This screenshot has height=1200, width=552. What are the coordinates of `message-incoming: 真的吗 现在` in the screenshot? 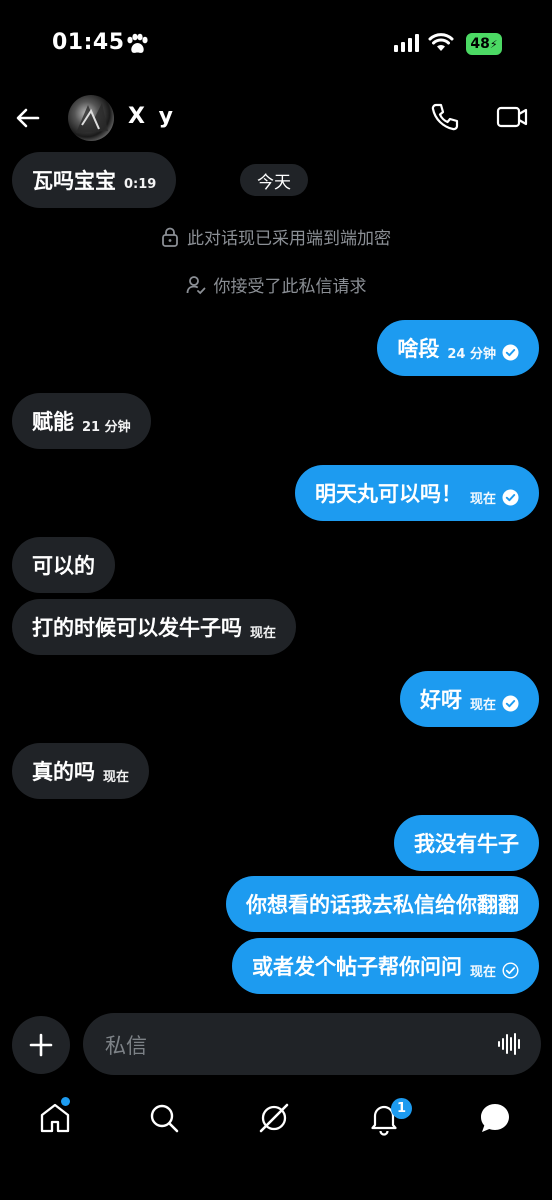 It's located at (81, 771).